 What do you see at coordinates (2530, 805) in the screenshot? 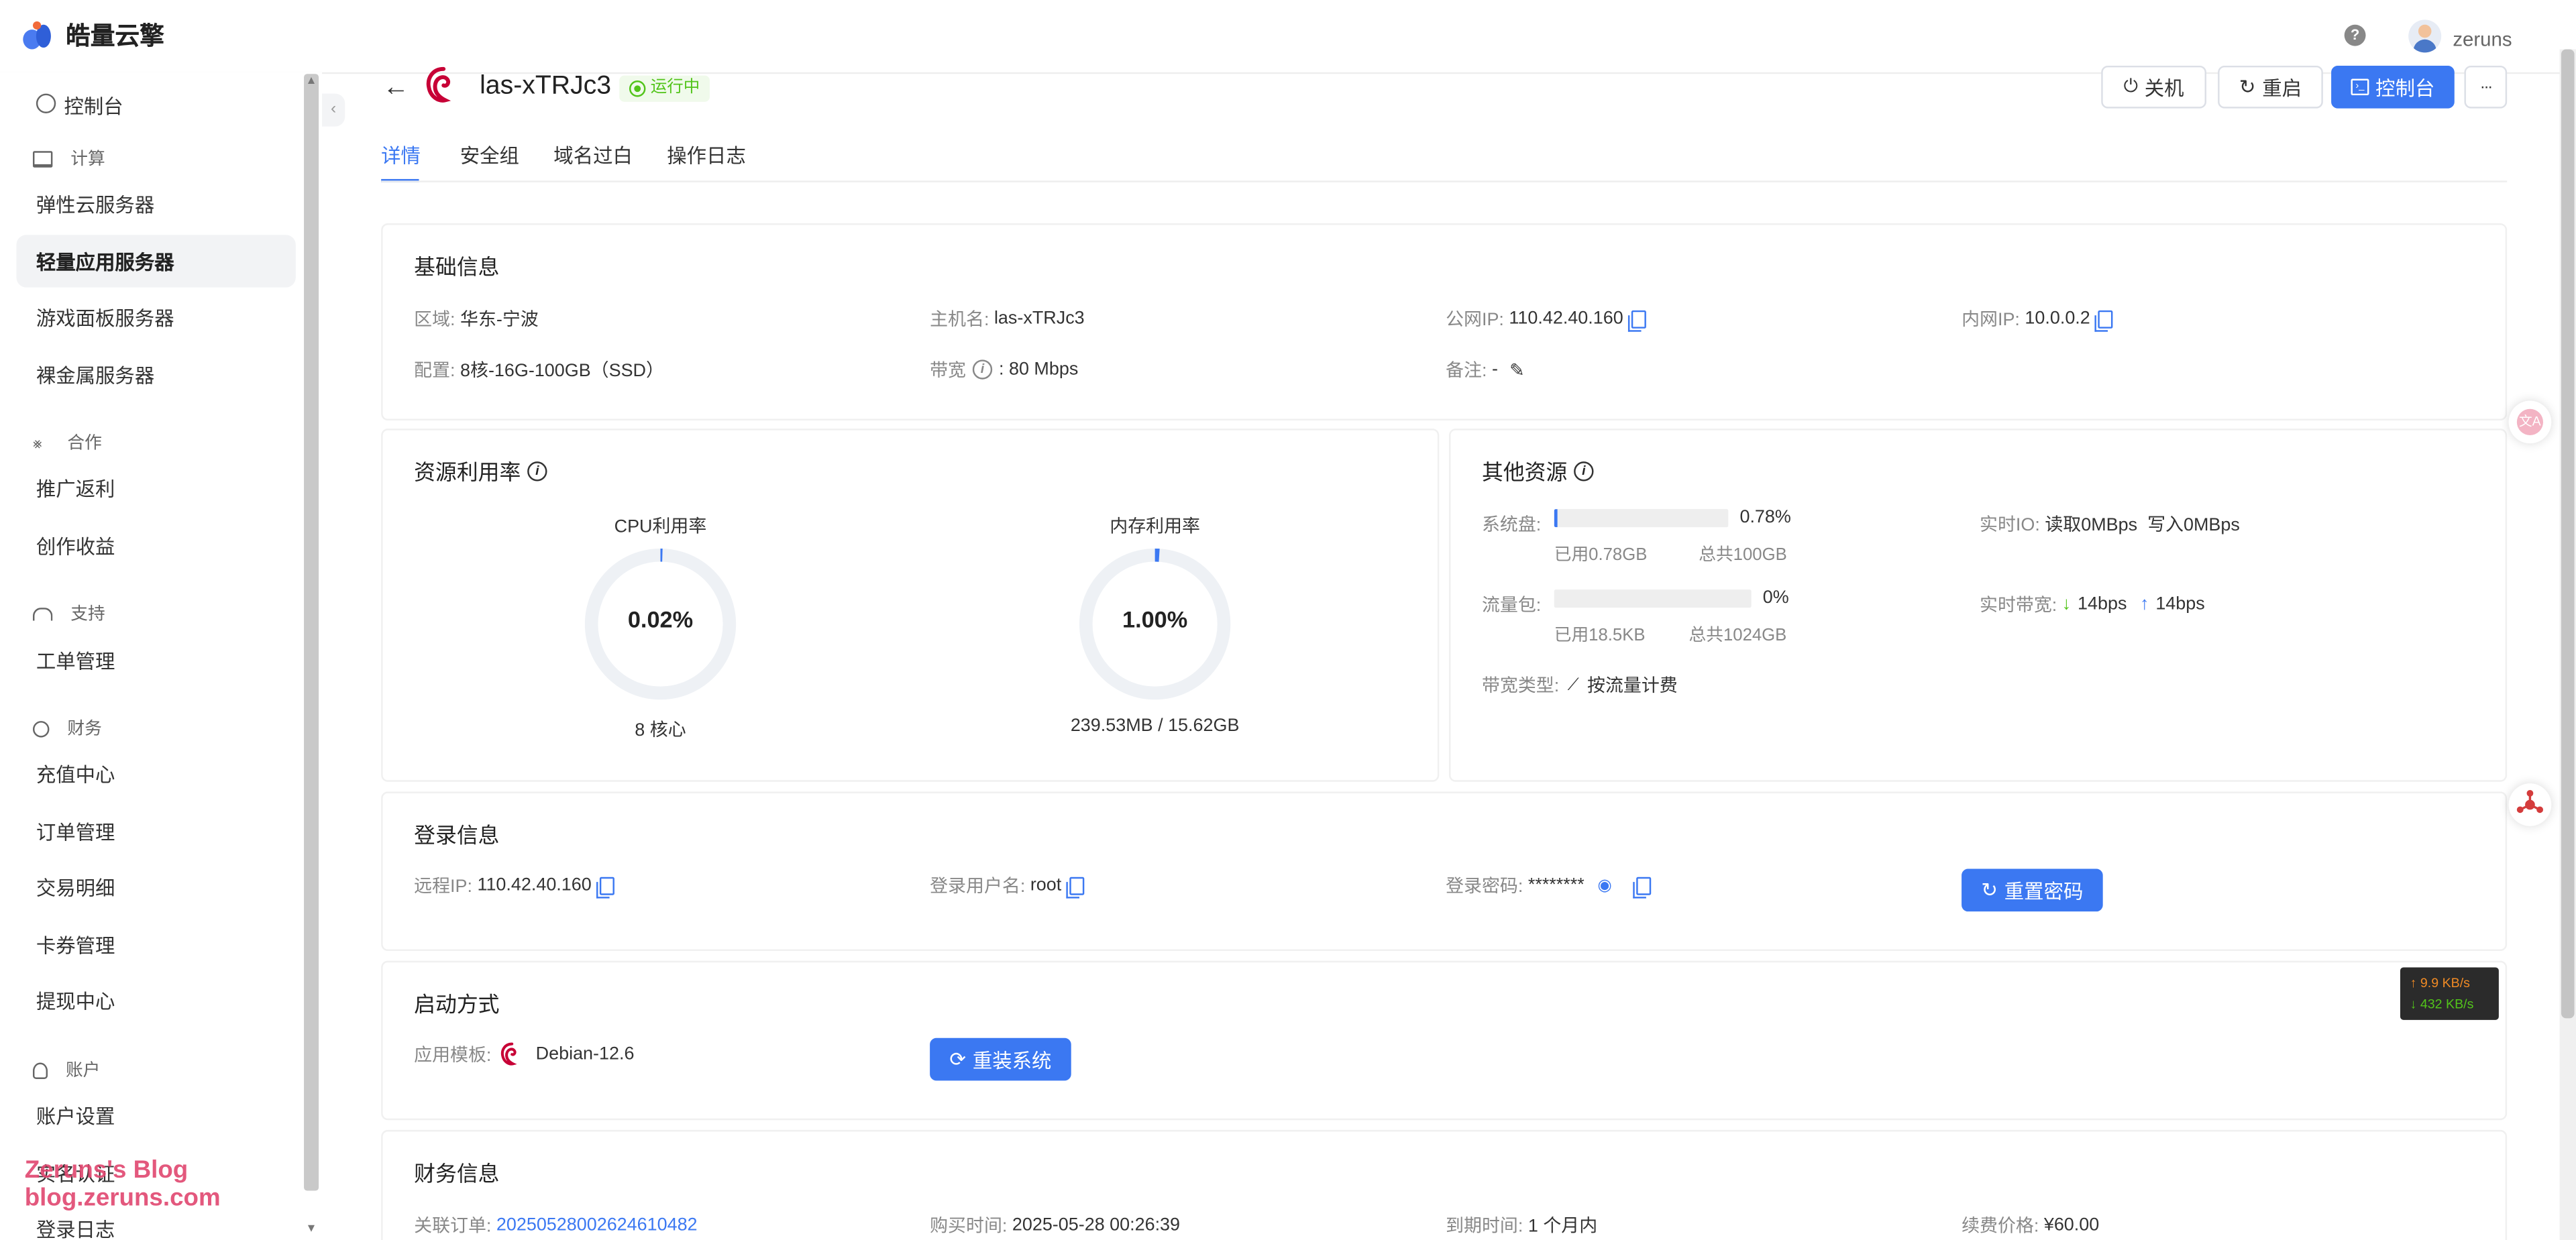
I see `ai-assistant-icon` at bounding box center [2530, 805].